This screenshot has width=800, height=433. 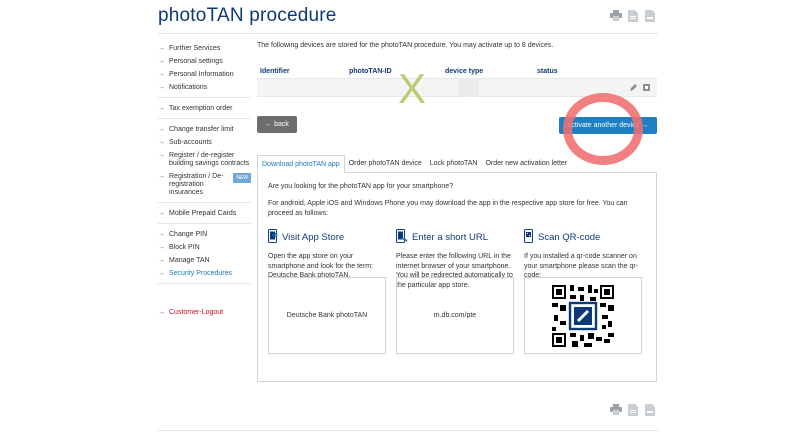 I want to click on sidebar-item-further-services: → Further Services, so click(x=204, y=48).